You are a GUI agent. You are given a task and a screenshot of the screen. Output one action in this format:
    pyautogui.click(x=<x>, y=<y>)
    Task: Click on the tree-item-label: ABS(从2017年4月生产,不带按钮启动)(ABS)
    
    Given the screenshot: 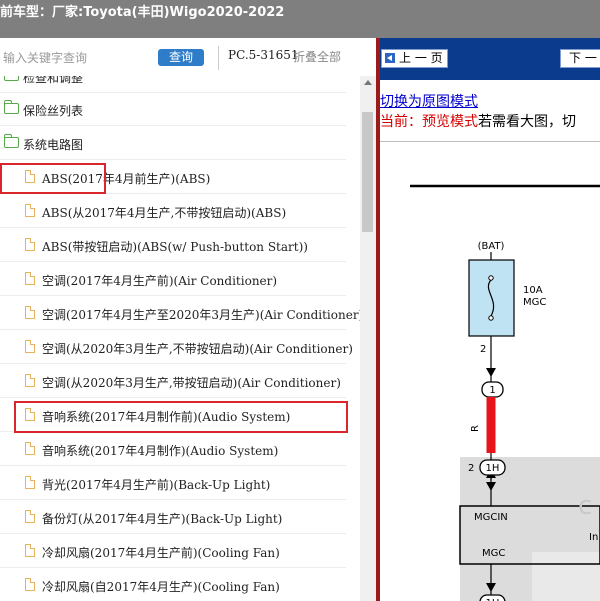 What is the action you would take?
    pyautogui.click(x=164, y=213)
    